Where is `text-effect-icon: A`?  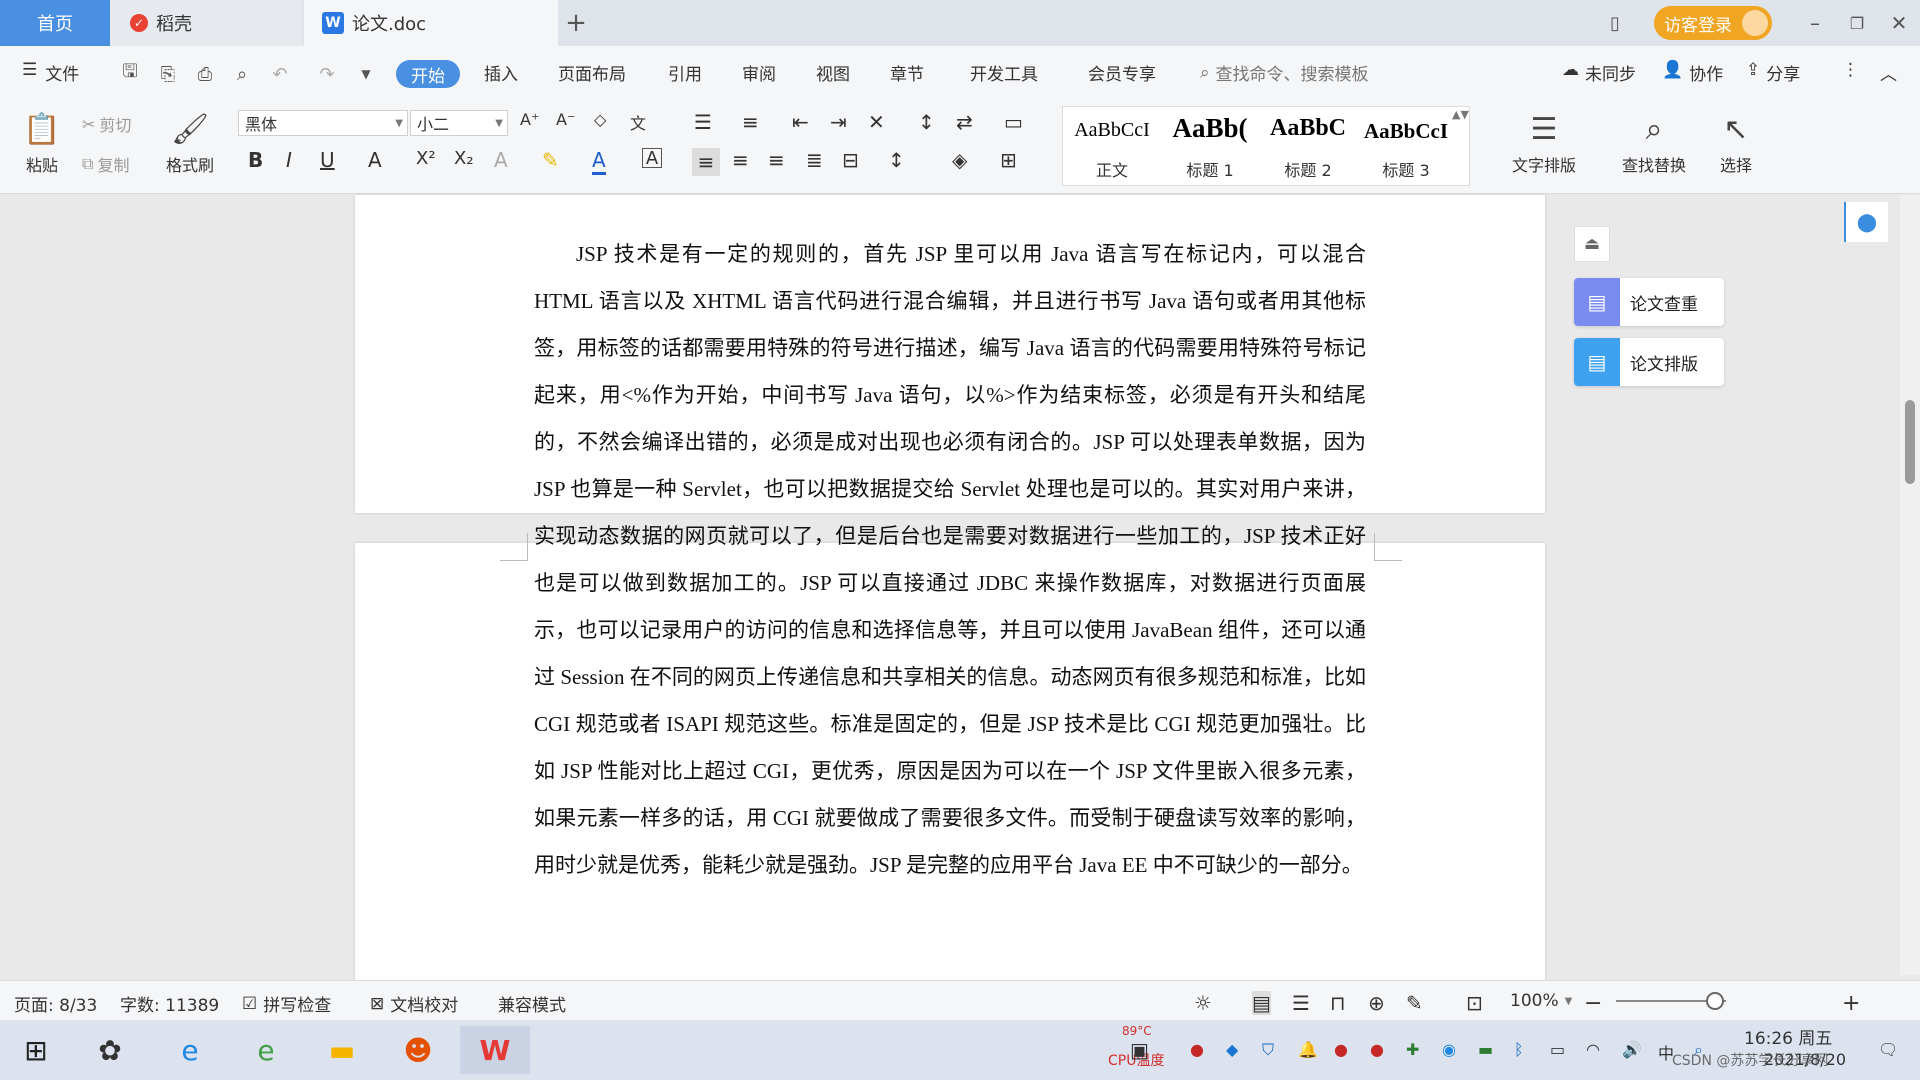
text-effect-icon: A is located at coordinates (501, 160).